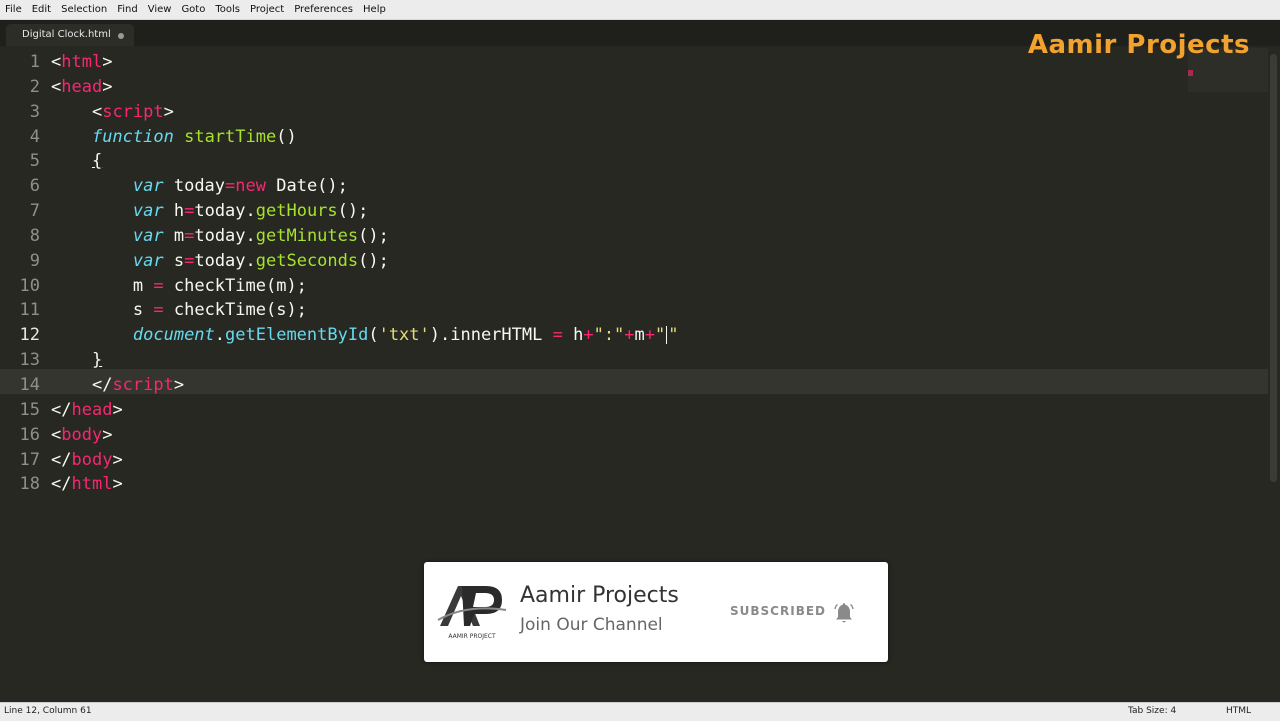 This screenshot has width=1280, height=721. I want to click on code-line: var m=today.getMinutes();, so click(651, 236).